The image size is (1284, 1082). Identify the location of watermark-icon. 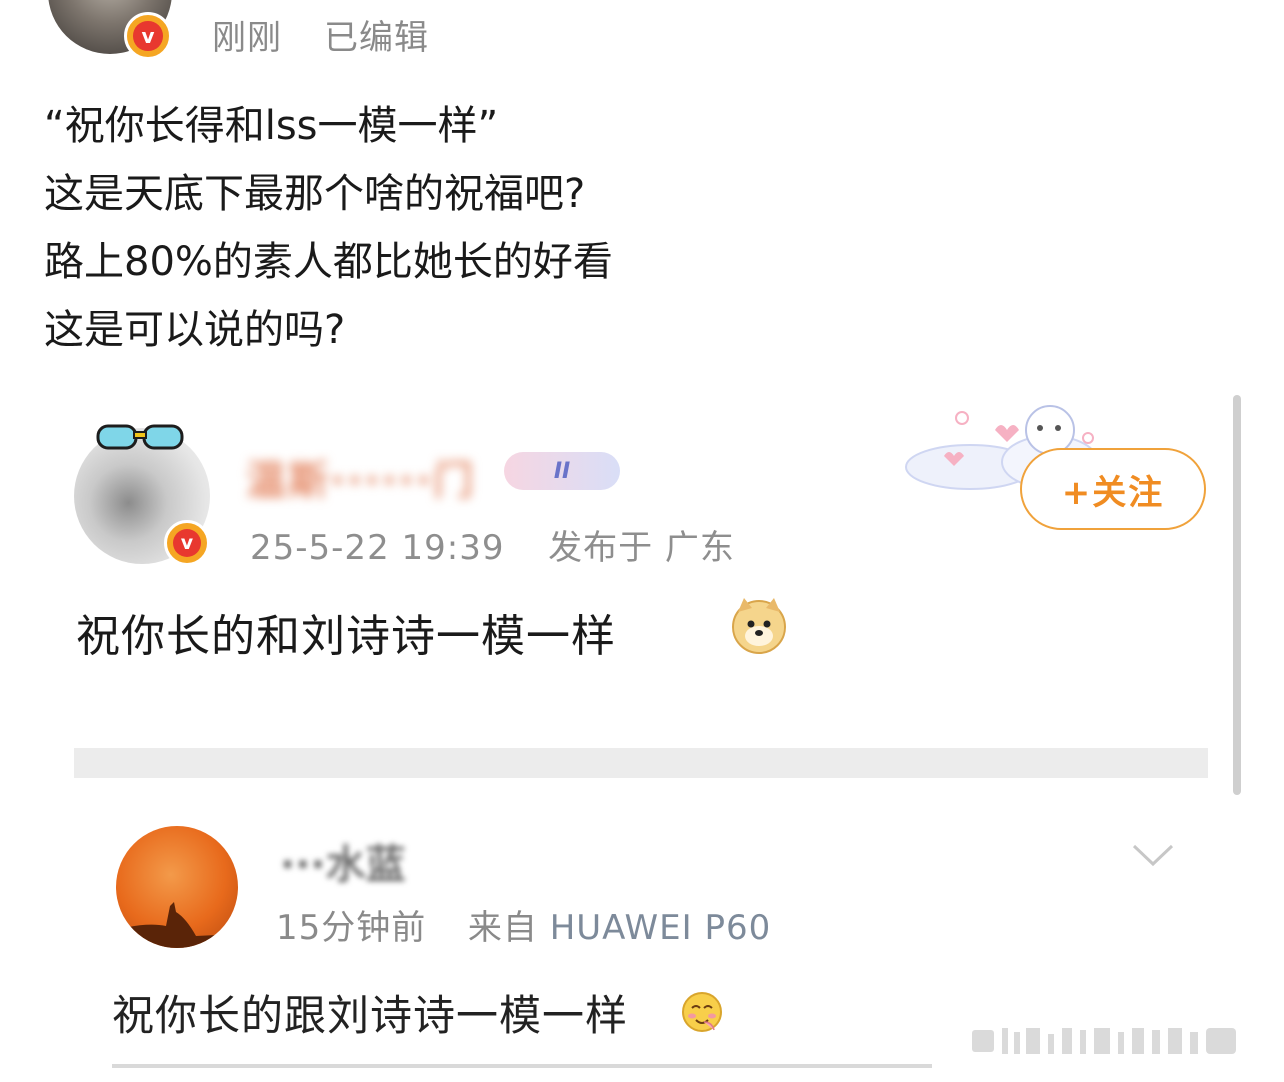
(1104, 1041).